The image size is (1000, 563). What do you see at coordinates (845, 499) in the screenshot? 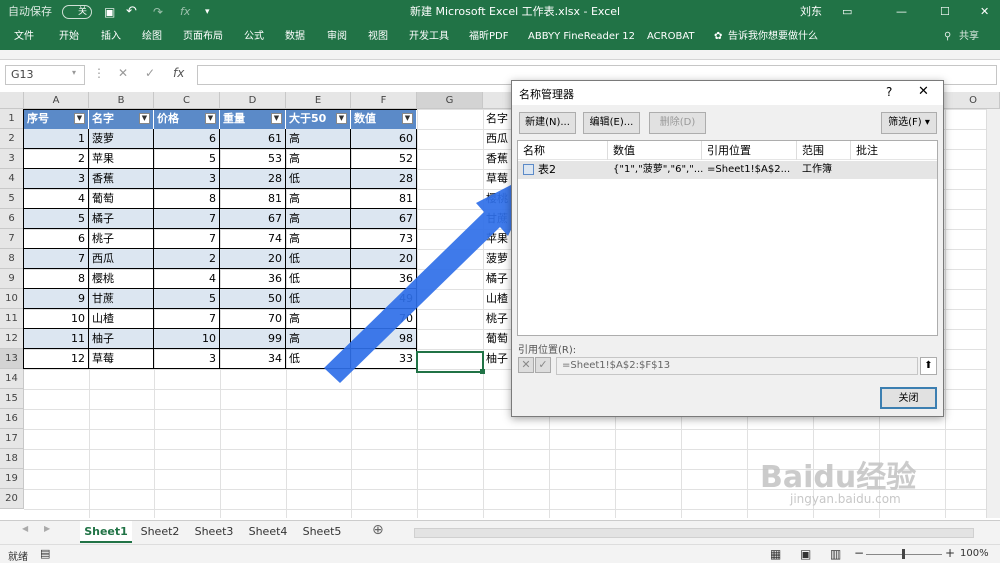
I see `watermark-url: jingyan.baidu.com` at bounding box center [845, 499].